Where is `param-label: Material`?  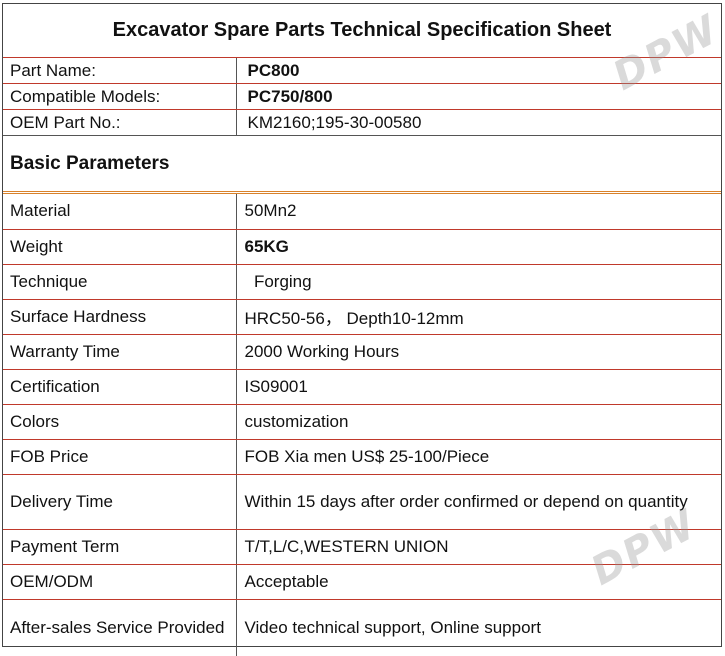 param-label: Material is located at coordinates (120, 212).